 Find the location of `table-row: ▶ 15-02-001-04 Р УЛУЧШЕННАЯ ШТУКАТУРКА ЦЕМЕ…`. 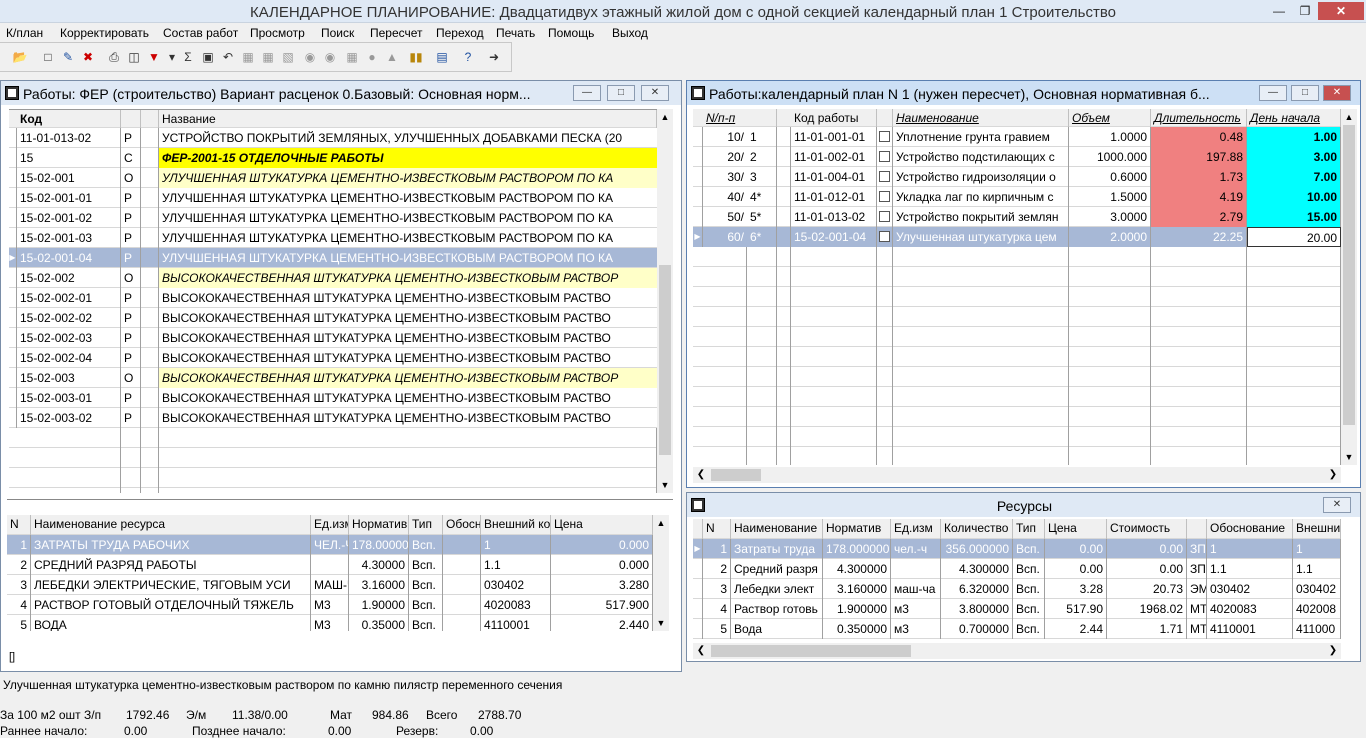

table-row: ▶ 15-02-001-04 Р УЛУЧШЕННАЯ ШТУКАТУРКА ЦЕМЕ… is located at coordinates (333, 258).